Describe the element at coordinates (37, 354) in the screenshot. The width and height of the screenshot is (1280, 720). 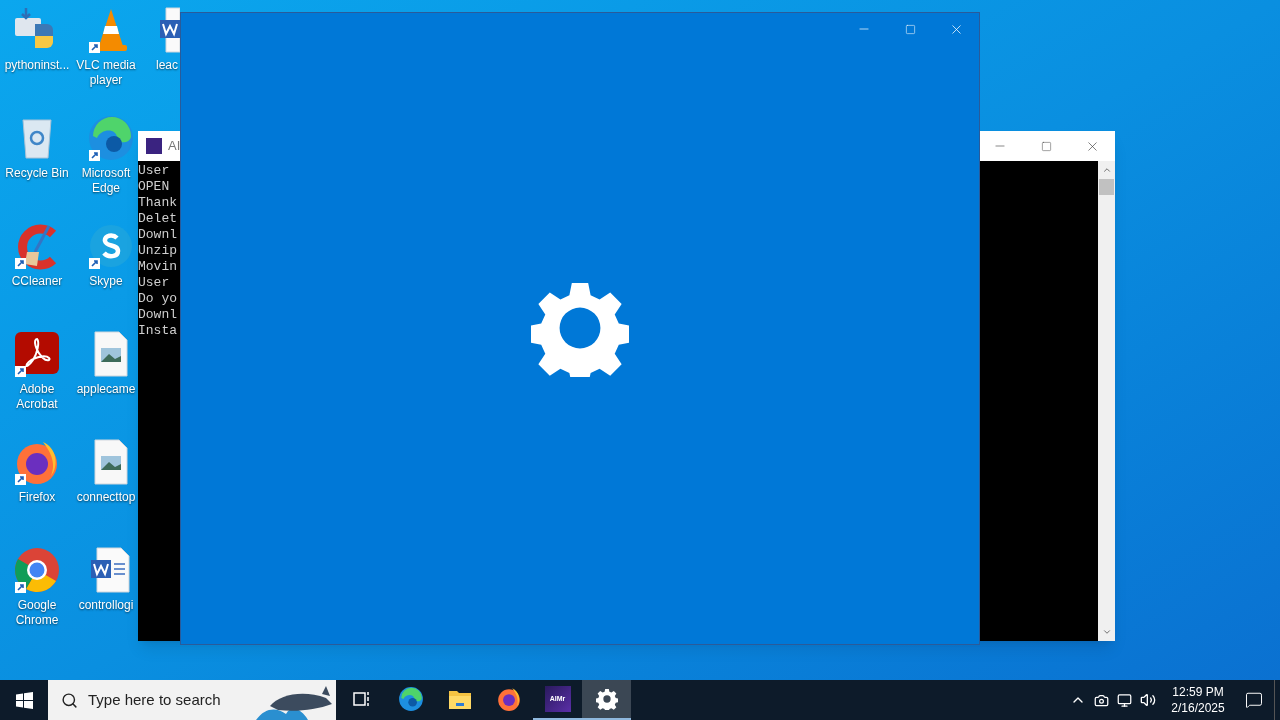
I see `acrobat-icon` at that location.